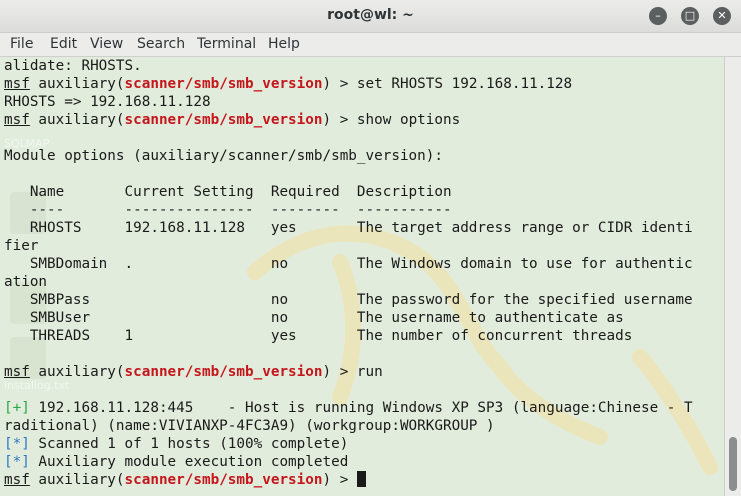 Image resolution: width=741 pixels, height=496 pixels. I want to click on line-text: fier, so click(21, 246).